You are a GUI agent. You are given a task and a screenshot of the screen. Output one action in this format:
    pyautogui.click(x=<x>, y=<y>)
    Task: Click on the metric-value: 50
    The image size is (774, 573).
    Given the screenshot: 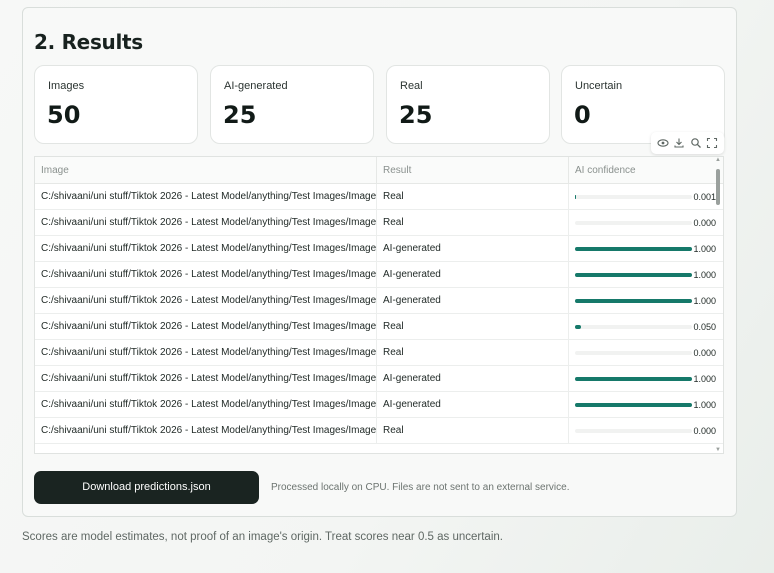 What is the action you would take?
    pyautogui.click(x=64, y=115)
    